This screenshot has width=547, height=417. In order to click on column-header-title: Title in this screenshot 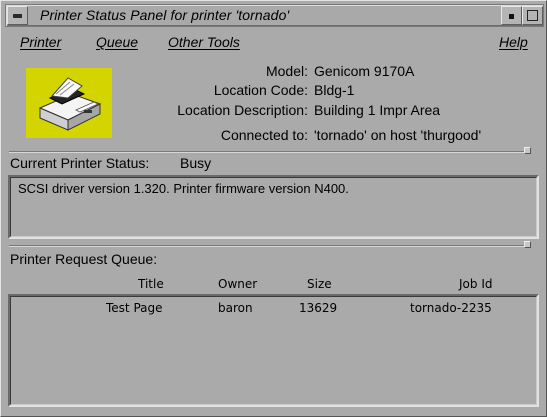, I will do `click(151, 284)`.